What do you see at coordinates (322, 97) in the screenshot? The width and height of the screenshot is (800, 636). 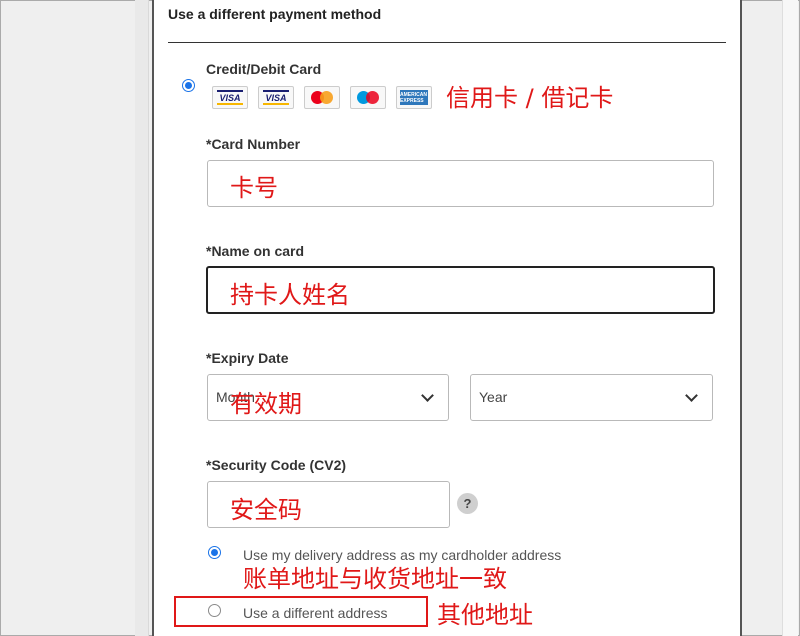 I see `mastercard-icon` at bounding box center [322, 97].